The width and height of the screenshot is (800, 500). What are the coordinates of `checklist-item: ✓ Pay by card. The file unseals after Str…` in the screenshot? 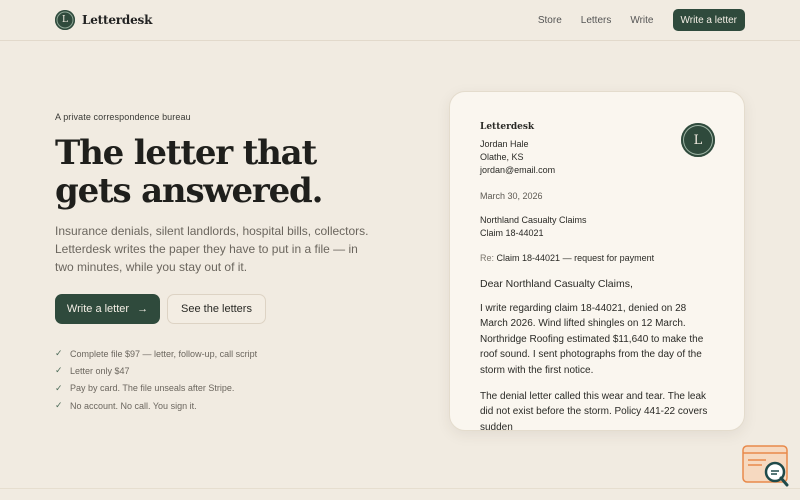 It's located at (156, 388).